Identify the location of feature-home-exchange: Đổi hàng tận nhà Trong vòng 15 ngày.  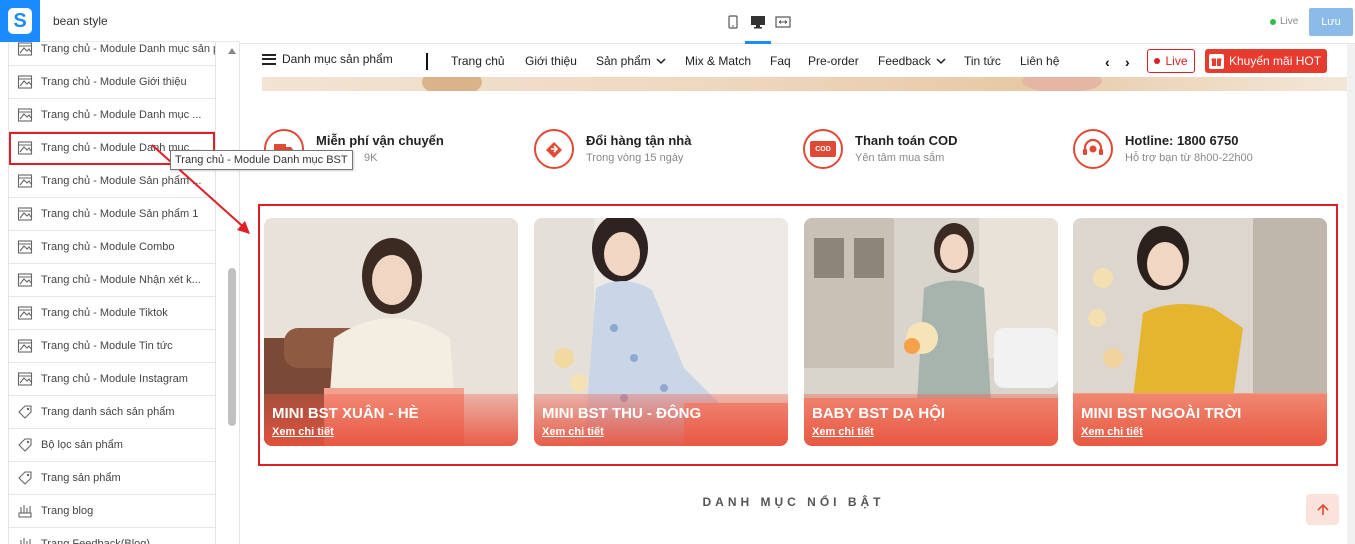
(654, 149).